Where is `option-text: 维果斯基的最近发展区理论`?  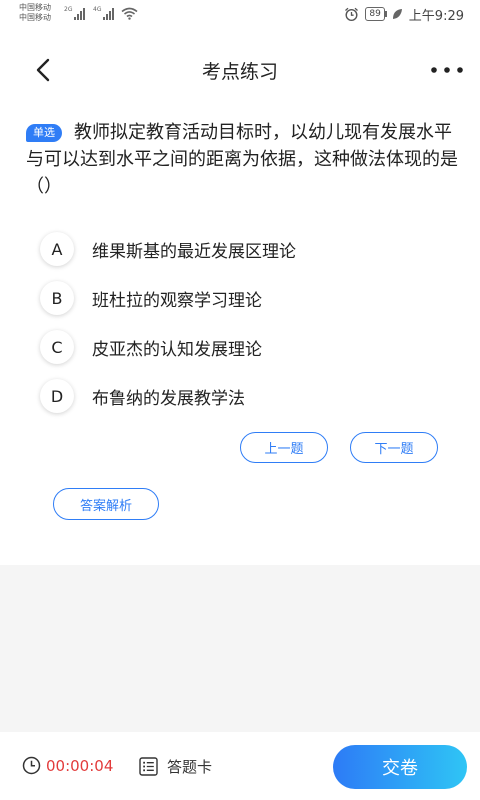 option-text: 维果斯基的最近发展区理论 is located at coordinates (194, 251).